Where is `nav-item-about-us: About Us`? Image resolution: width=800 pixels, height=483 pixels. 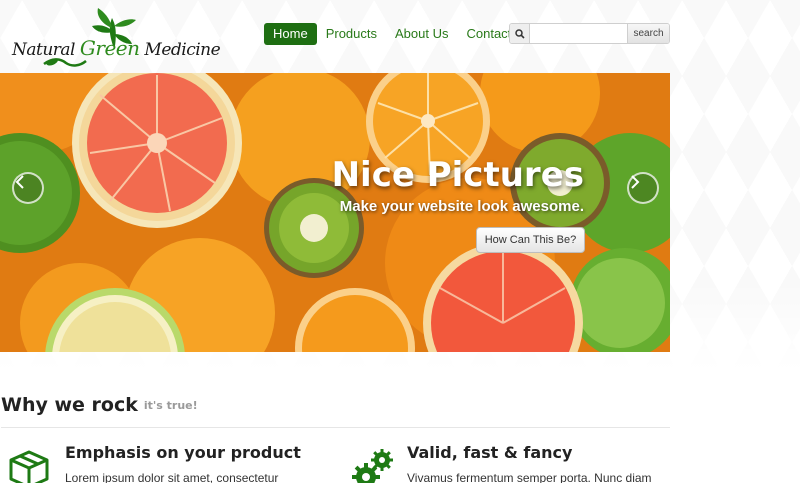
nav-item-about-us: About Us is located at coordinates (421, 34).